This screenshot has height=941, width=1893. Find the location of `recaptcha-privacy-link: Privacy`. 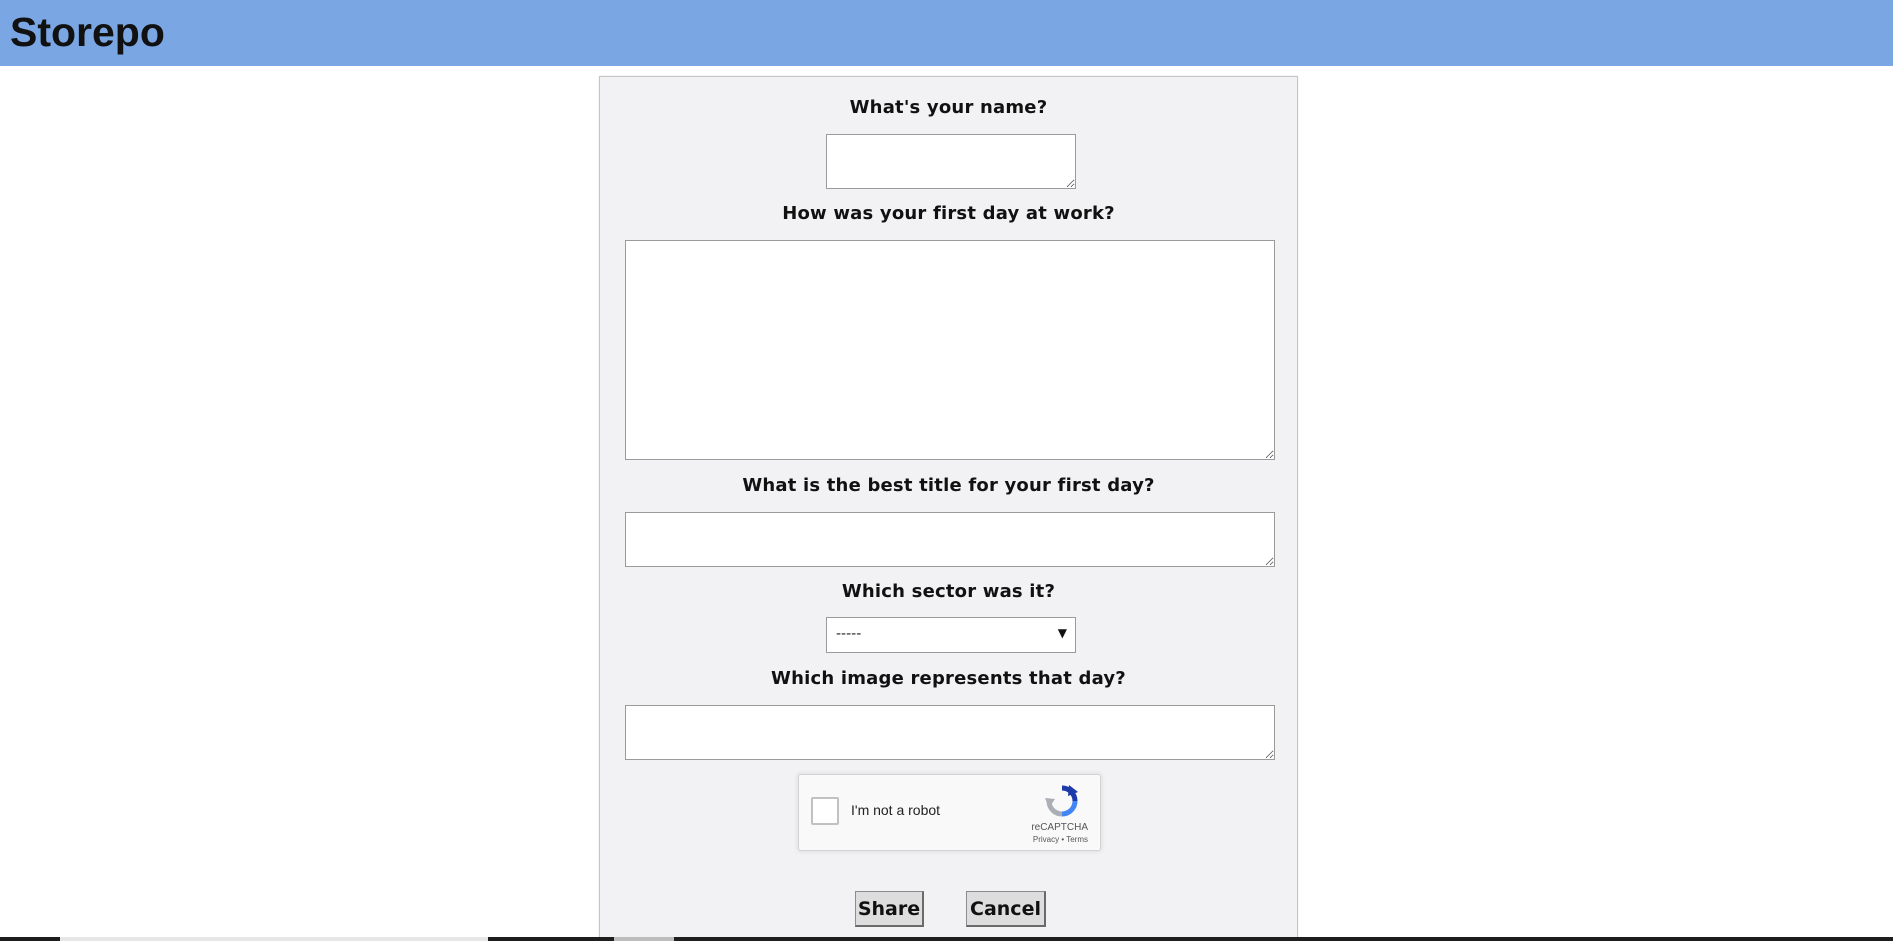

recaptcha-privacy-link: Privacy is located at coordinates (1046, 839).